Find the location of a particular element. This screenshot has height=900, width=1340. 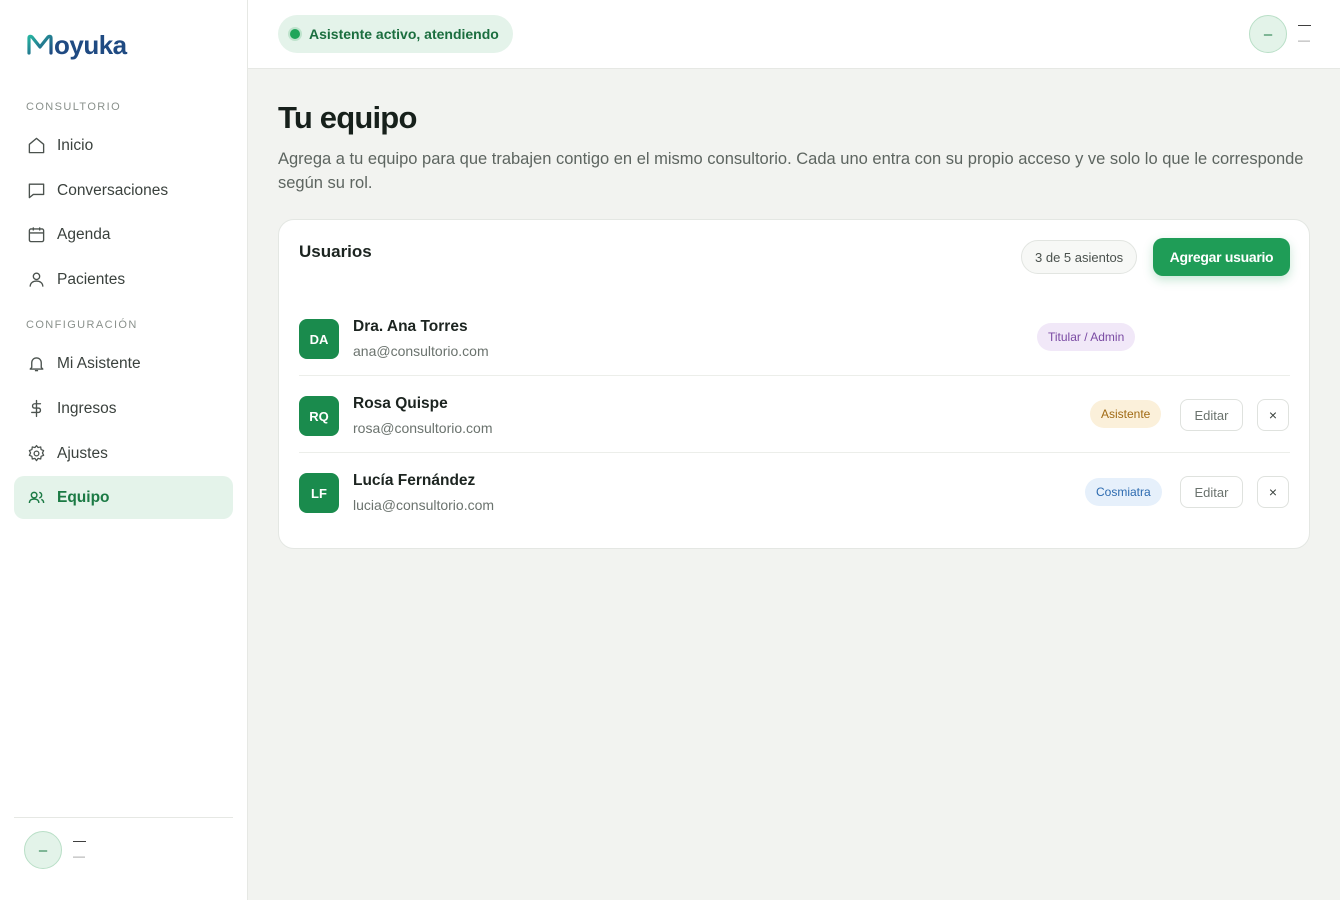

header-user-info: — — is located at coordinates (1304, 33).